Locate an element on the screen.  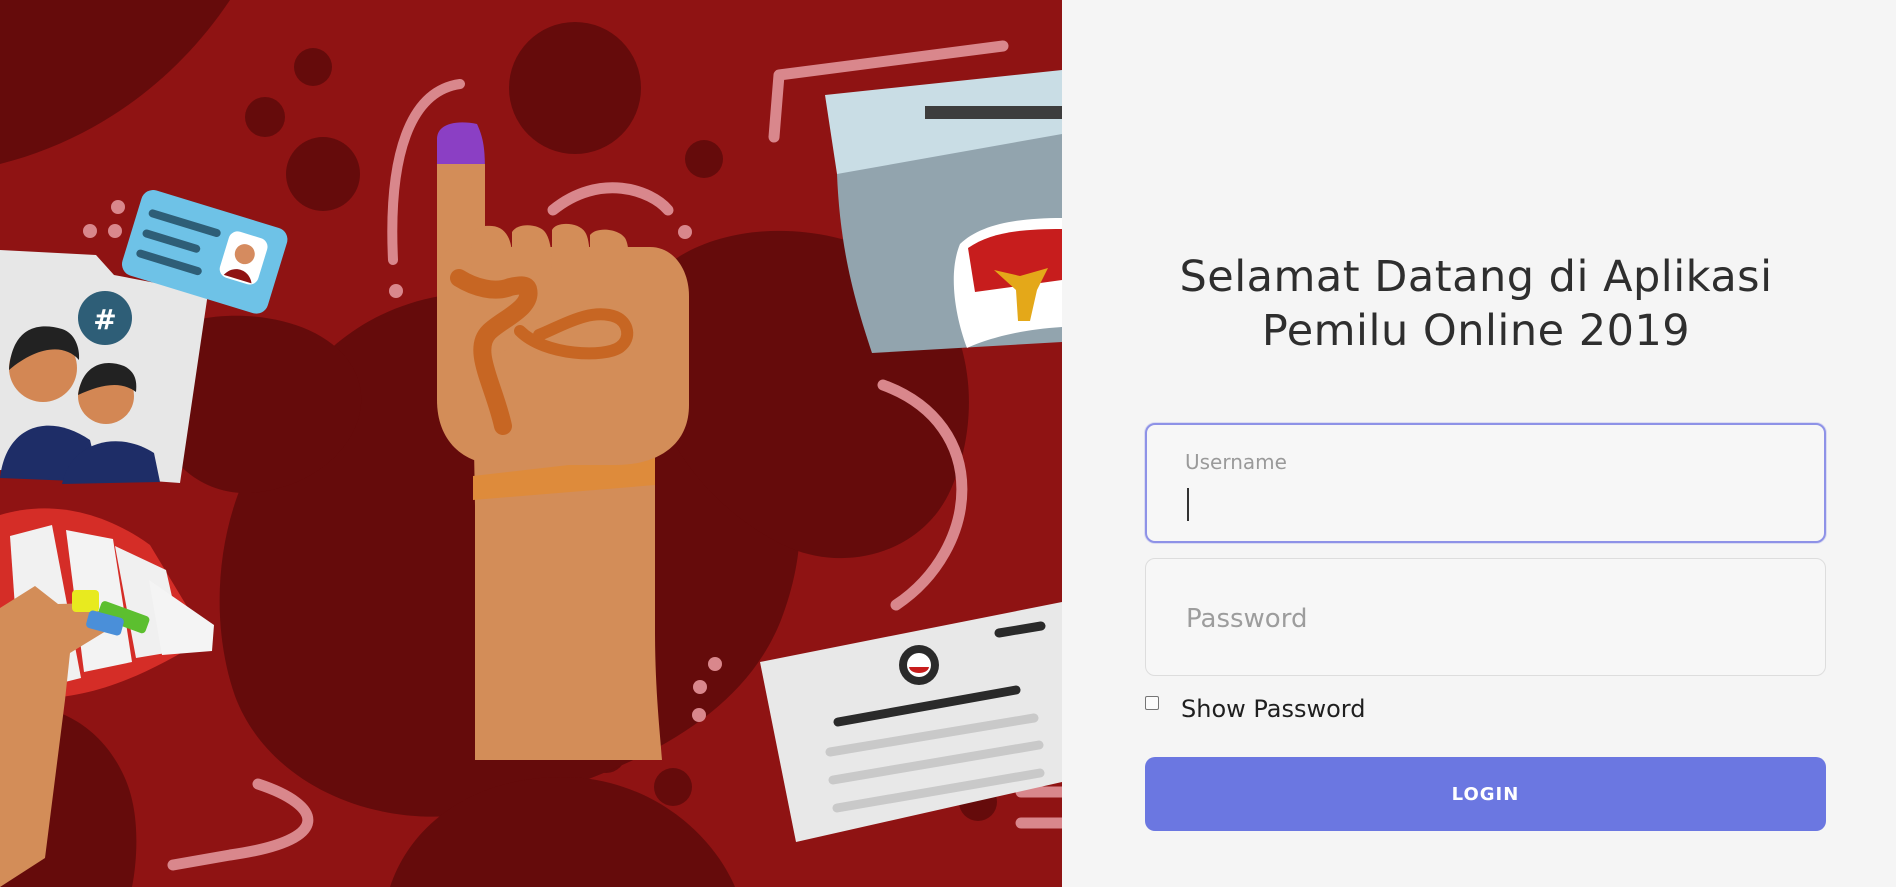
show-password-checkbox is located at coordinates (1152, 703).